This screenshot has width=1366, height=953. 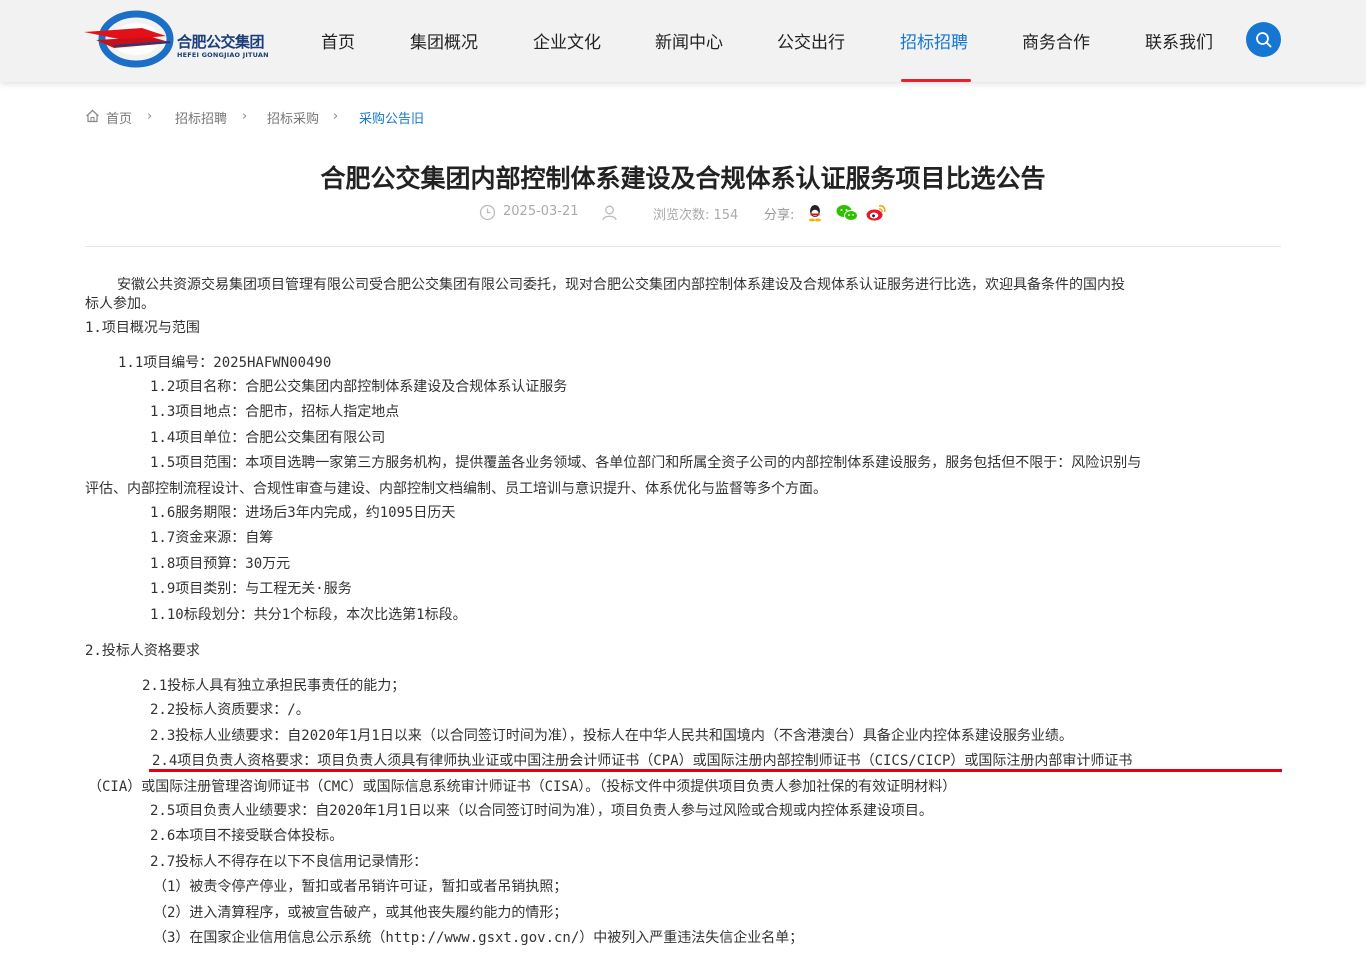 I want to click on list-item: 1.1项目编号：2025HAFWN00490, so click(x=225, y=363).